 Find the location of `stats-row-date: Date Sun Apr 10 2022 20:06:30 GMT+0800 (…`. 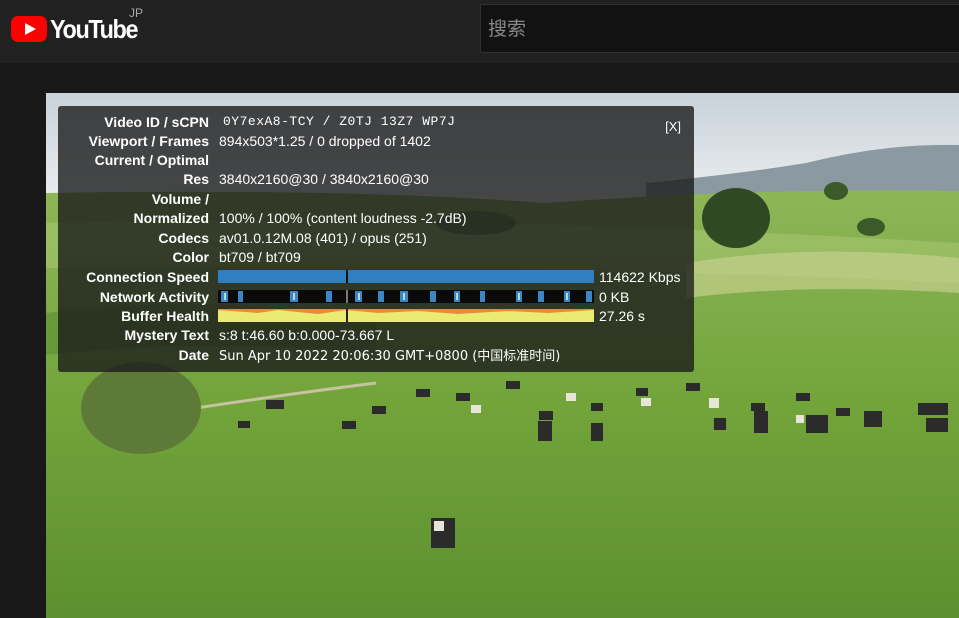

stats-row-date: Date Sun Apr 10 2022 20:06:30 GMT+0800 (… is located at coordinates (376, 355).